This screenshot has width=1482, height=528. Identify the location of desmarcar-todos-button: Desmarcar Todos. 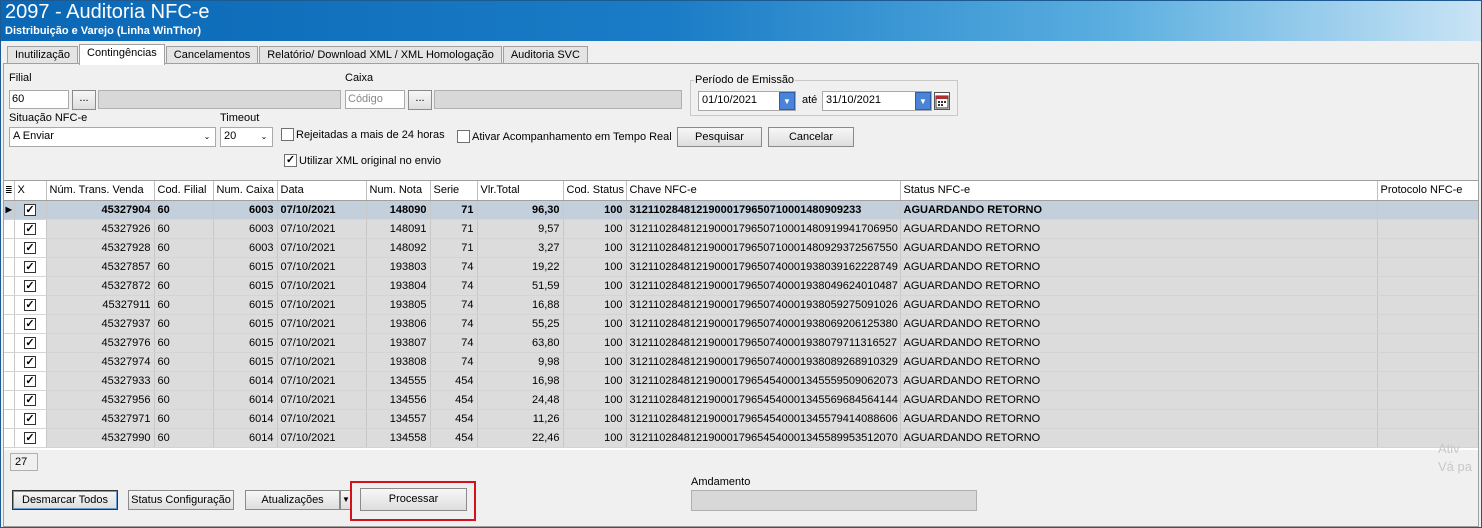
(65, 500).